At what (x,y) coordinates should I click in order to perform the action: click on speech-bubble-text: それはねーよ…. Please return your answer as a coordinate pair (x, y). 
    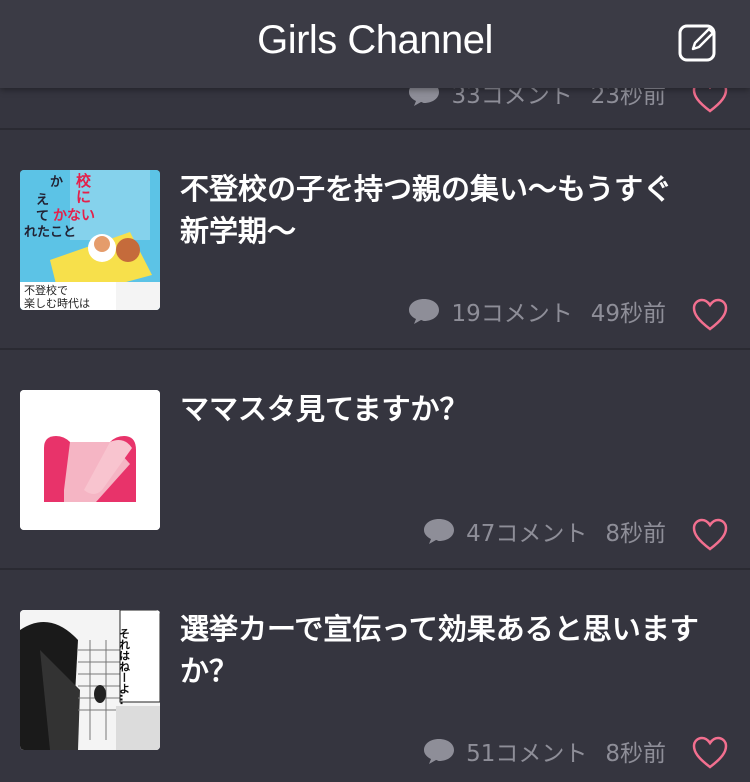
    Looking at the image, I should click on (124, 666).